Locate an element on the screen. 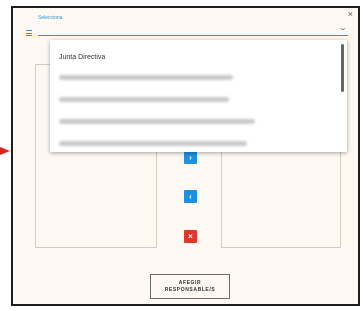 This screenshot has height=311, width=363. move-left-button: ‹ is located at coordinates (190, 196).